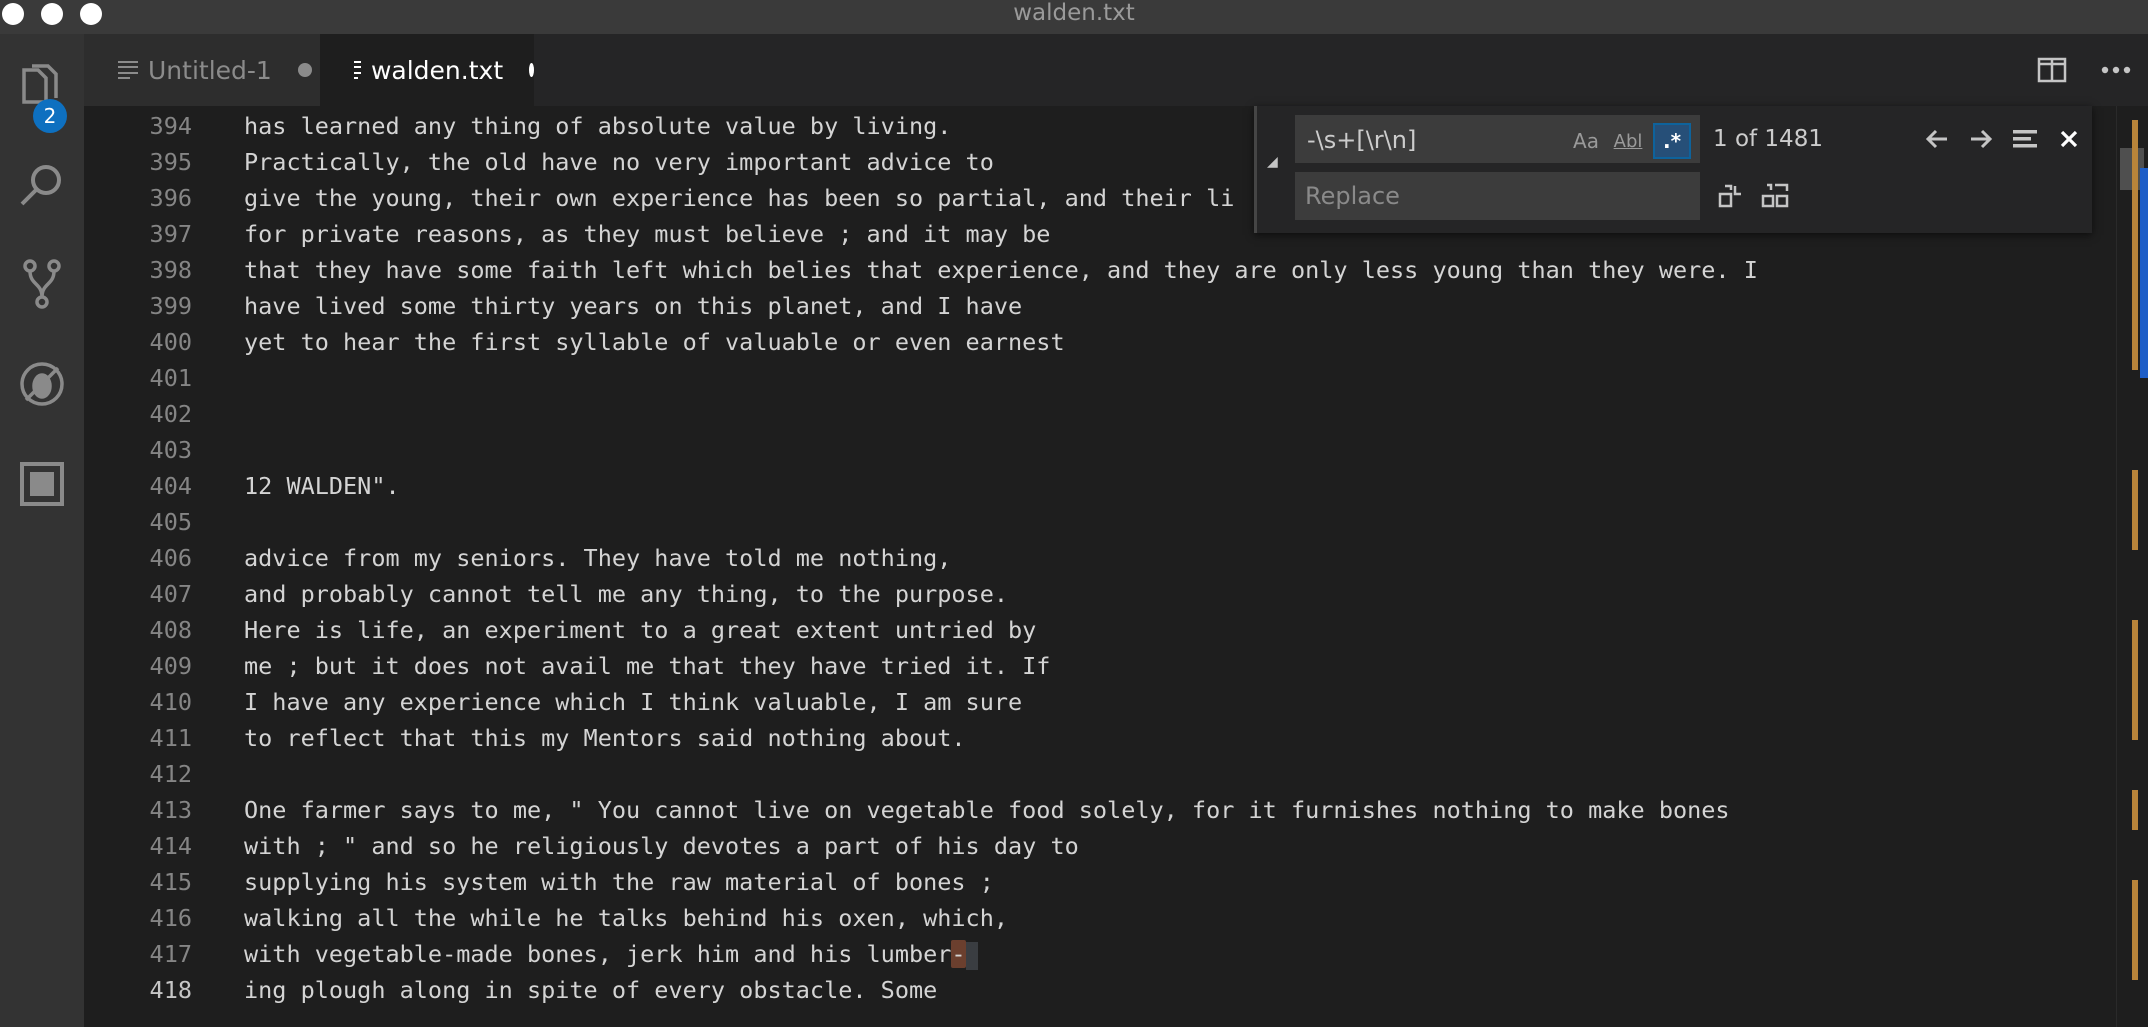 This screenshot has width=2148, height=1027. I want to click on line-number: 413, so click(170, 810).